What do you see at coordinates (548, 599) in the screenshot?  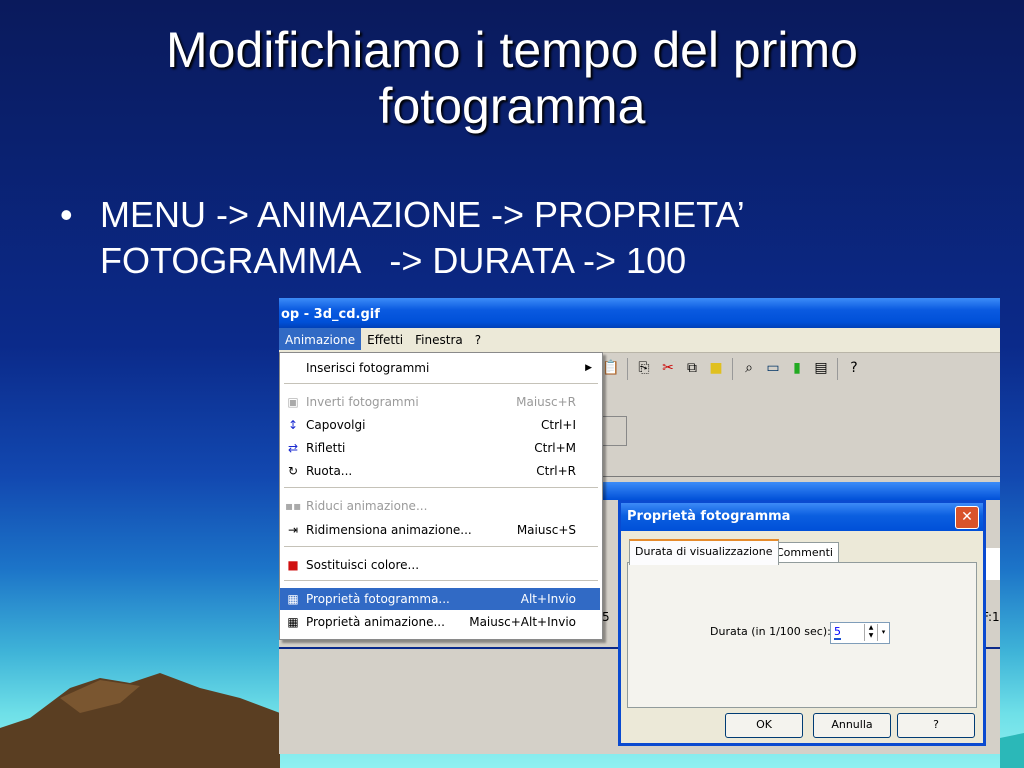 I see `menu-item-shortcut: Alt+Invio` at bounding box center [548, 599].